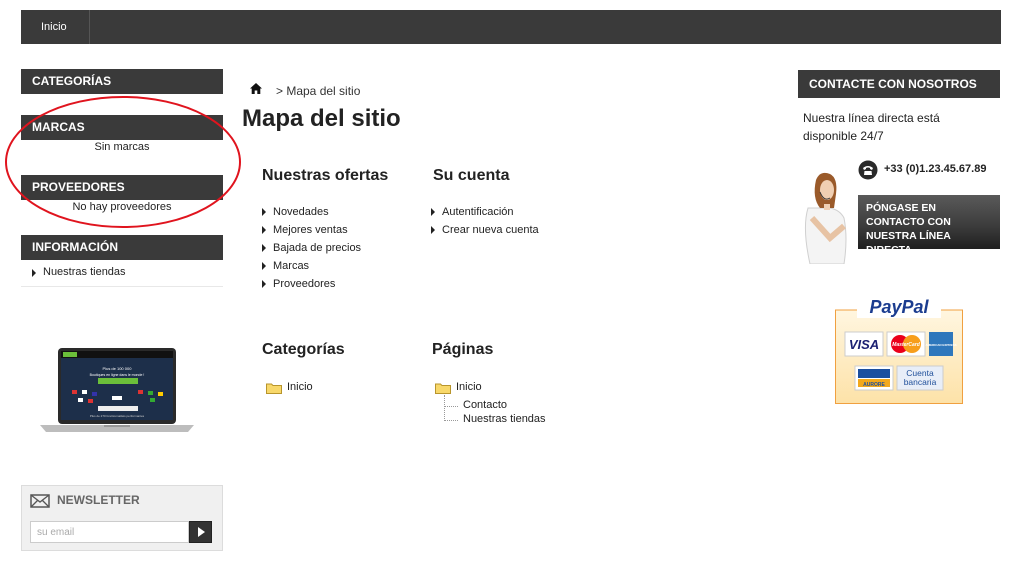 Image resolution: width=1015 pixels, height=563 pixels. I want to click on link-price-drop: Bajada de precios, so click(311, 251).